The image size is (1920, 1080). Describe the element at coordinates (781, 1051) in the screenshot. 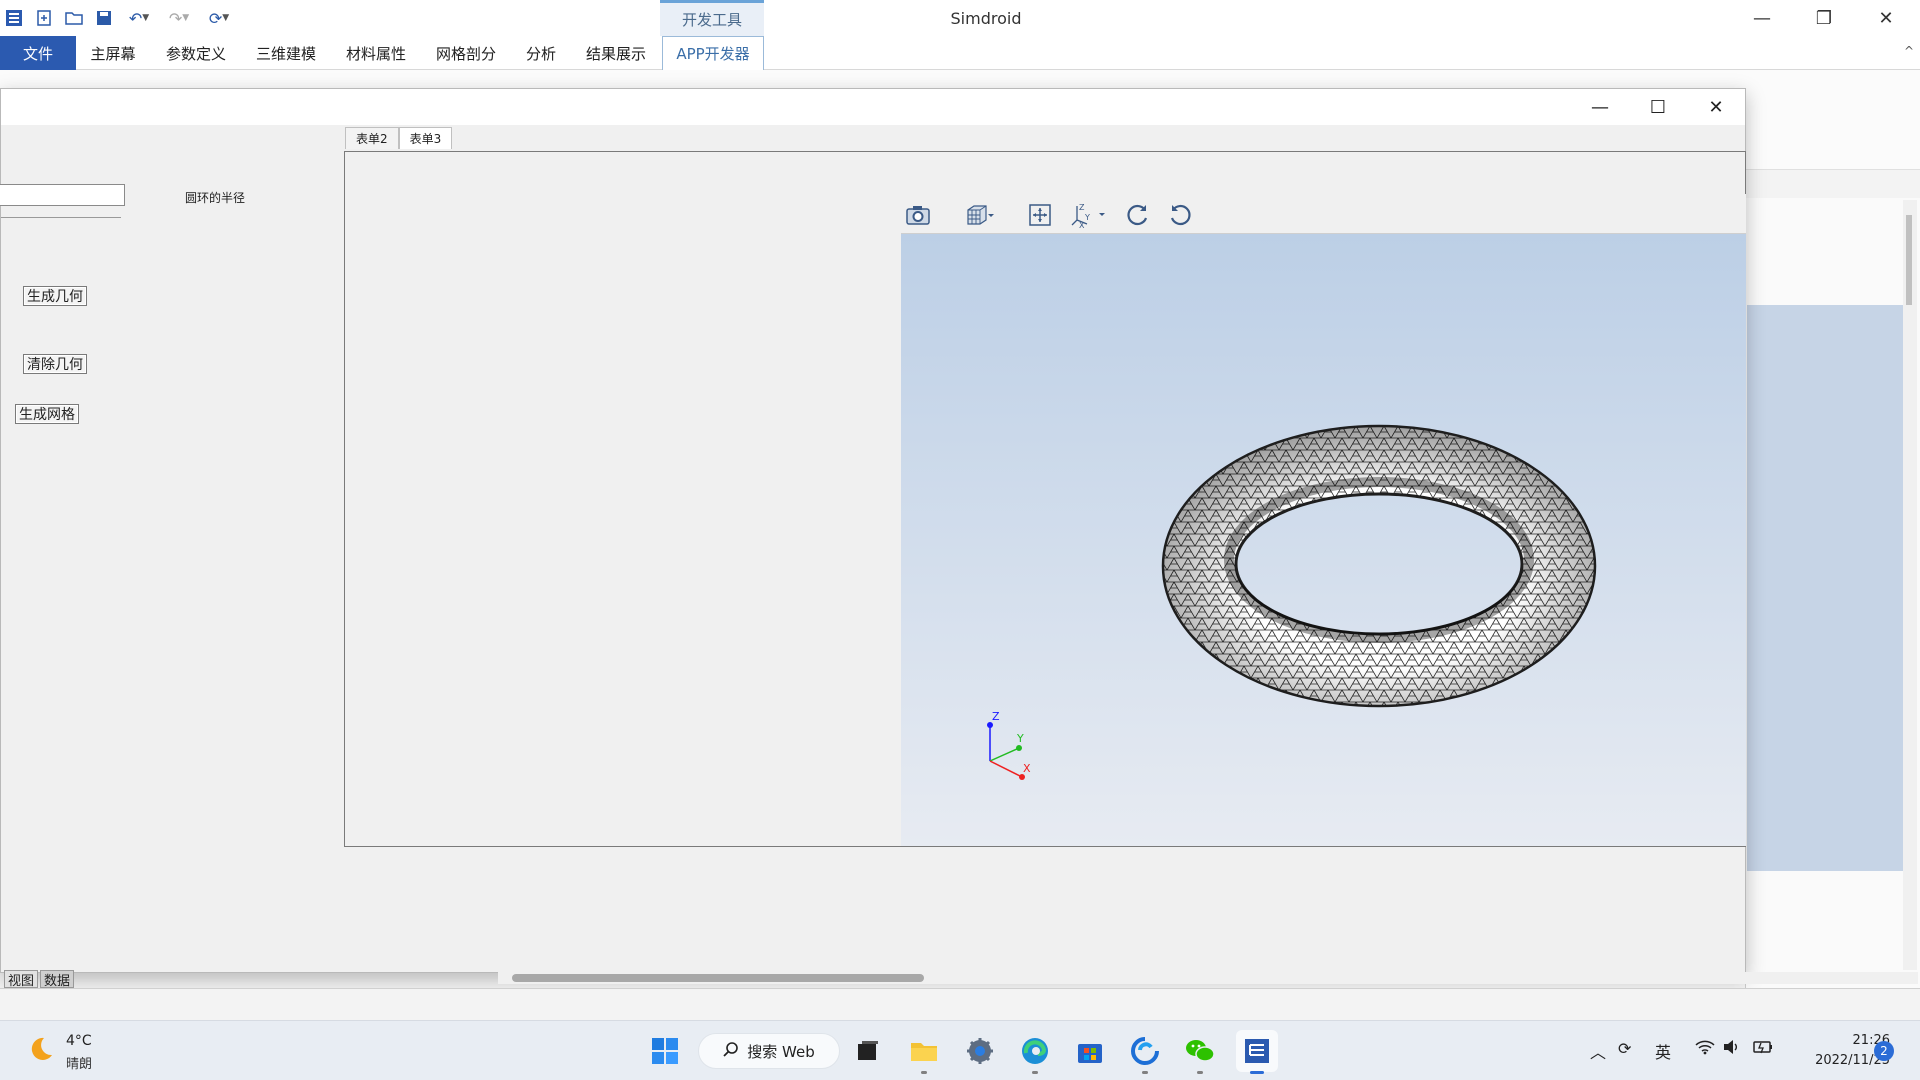

I see `search-label: 搜索 Web` at that location.